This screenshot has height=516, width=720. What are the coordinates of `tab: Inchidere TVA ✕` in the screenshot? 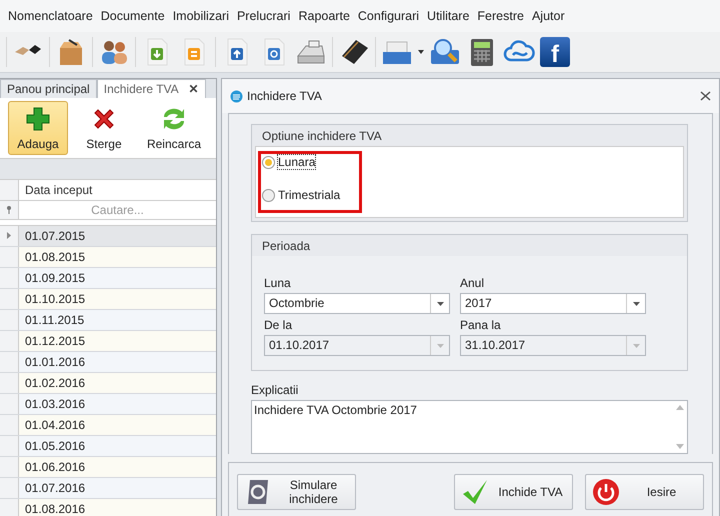 It's located at (151, 88).